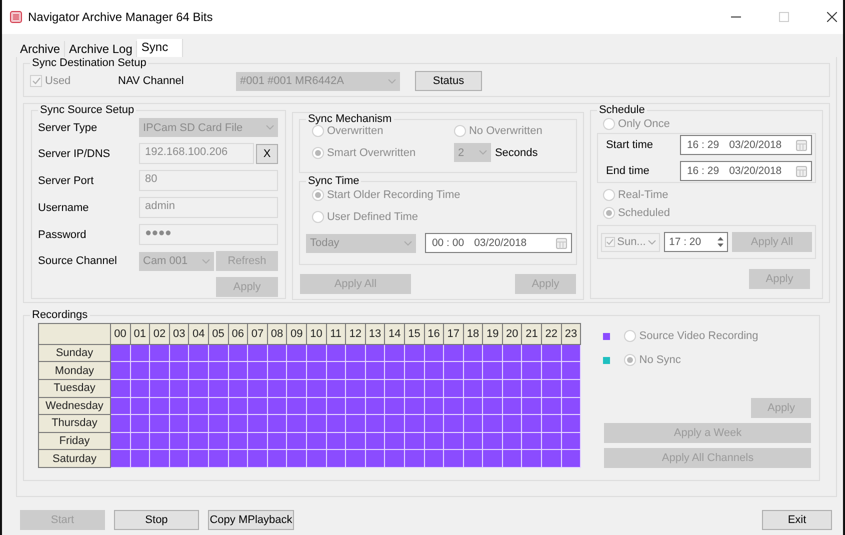 The width and height of the screenshot is (845, 535). I want to click on tab: Sync, so click(160, 48).